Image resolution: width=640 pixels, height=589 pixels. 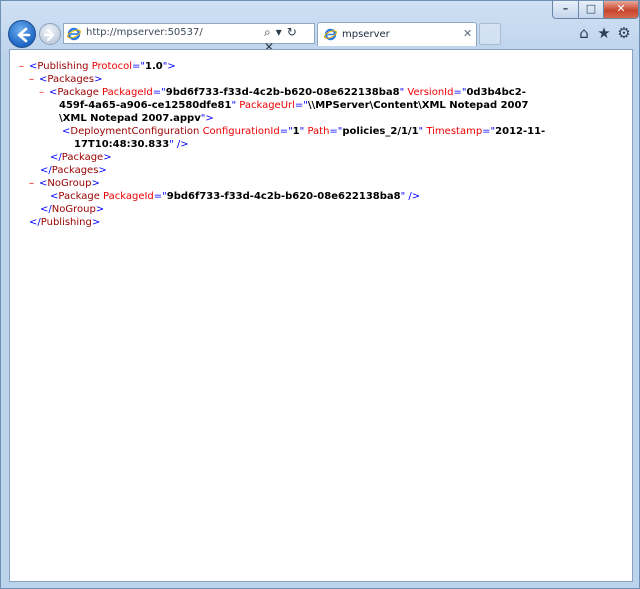 What do you see at coordinates (267, 32) in the screenshot?
I see `search-icon: ⌕` at bounding box center [267, 32].